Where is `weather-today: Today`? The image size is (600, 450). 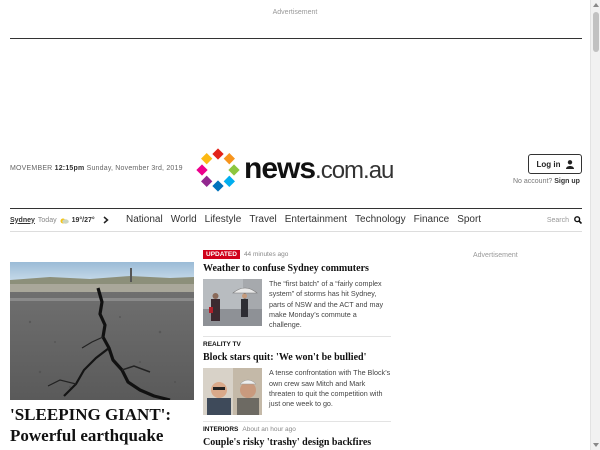 weather-today: Today is located at coordinates (47, 220).